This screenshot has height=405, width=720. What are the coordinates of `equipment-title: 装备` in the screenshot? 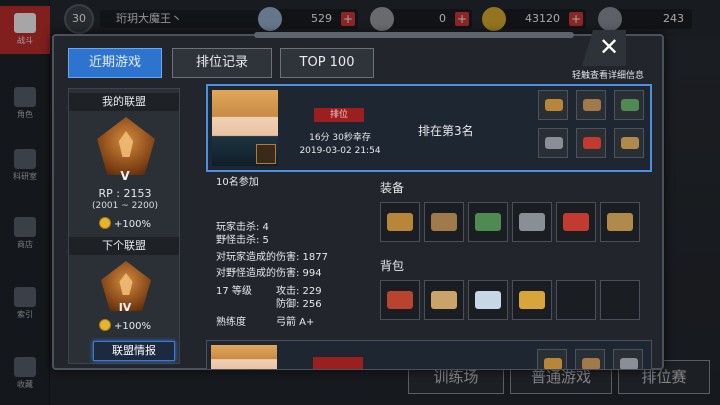 It's located at (392, 188).